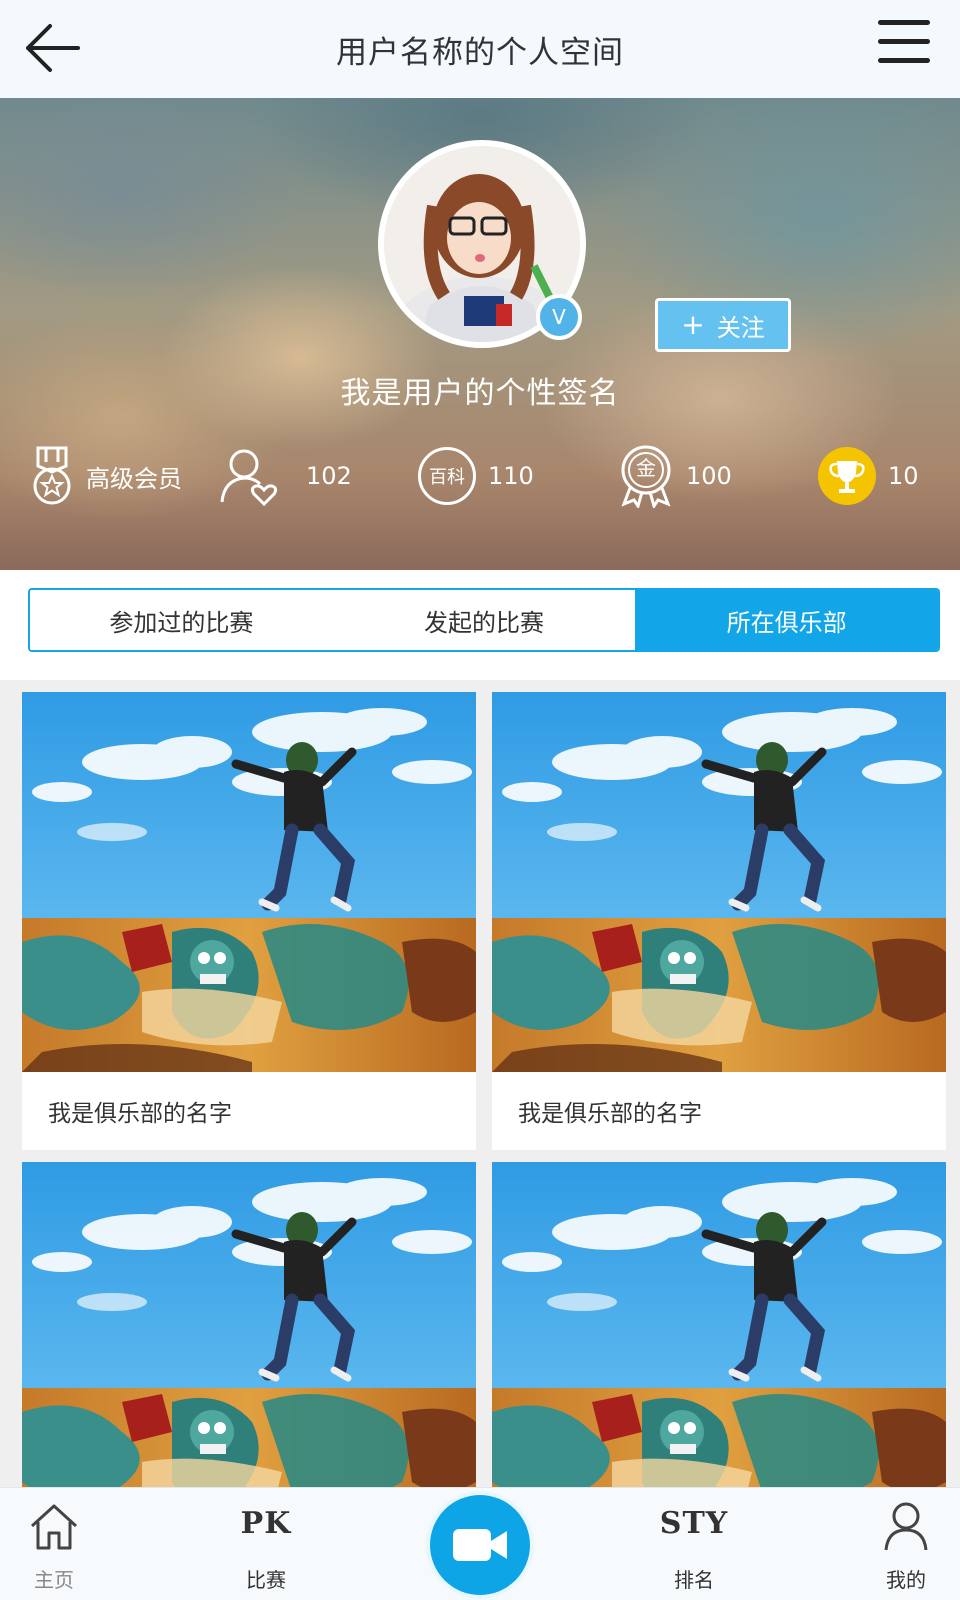  I want to click on nav-mine: 我的, so click(903, 1544).